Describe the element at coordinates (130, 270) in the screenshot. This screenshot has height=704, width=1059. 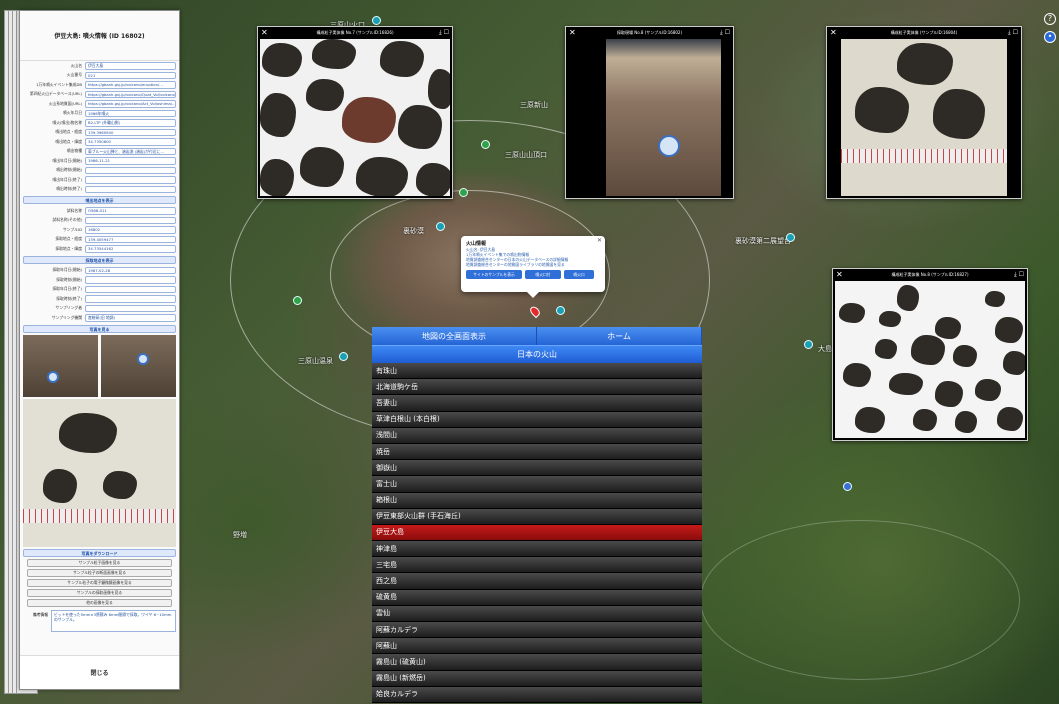
I see `field-value: 1987-02-28` at that location.